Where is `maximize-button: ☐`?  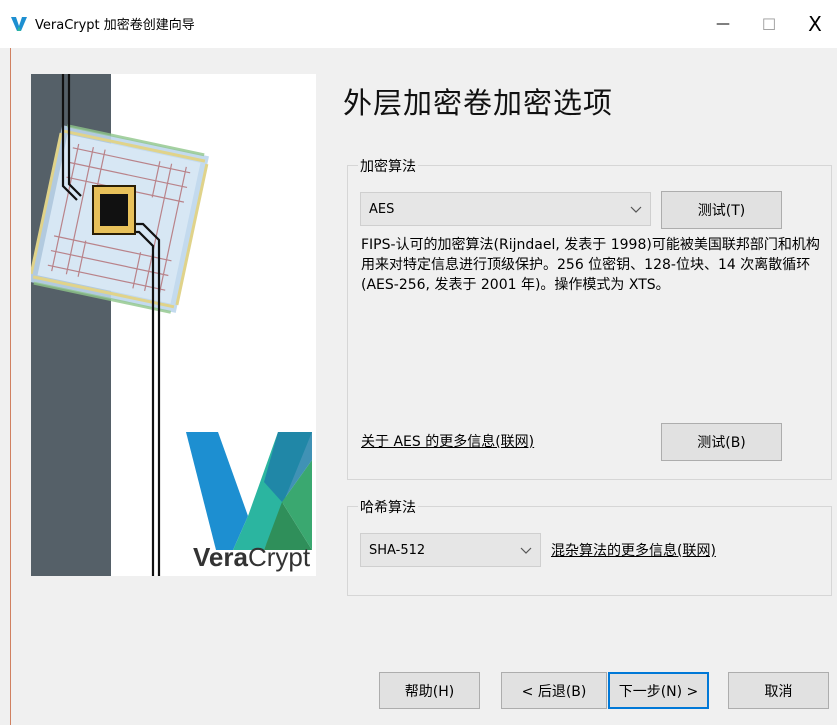 maximize-button: ☐ is located at coordinates (769, 24).